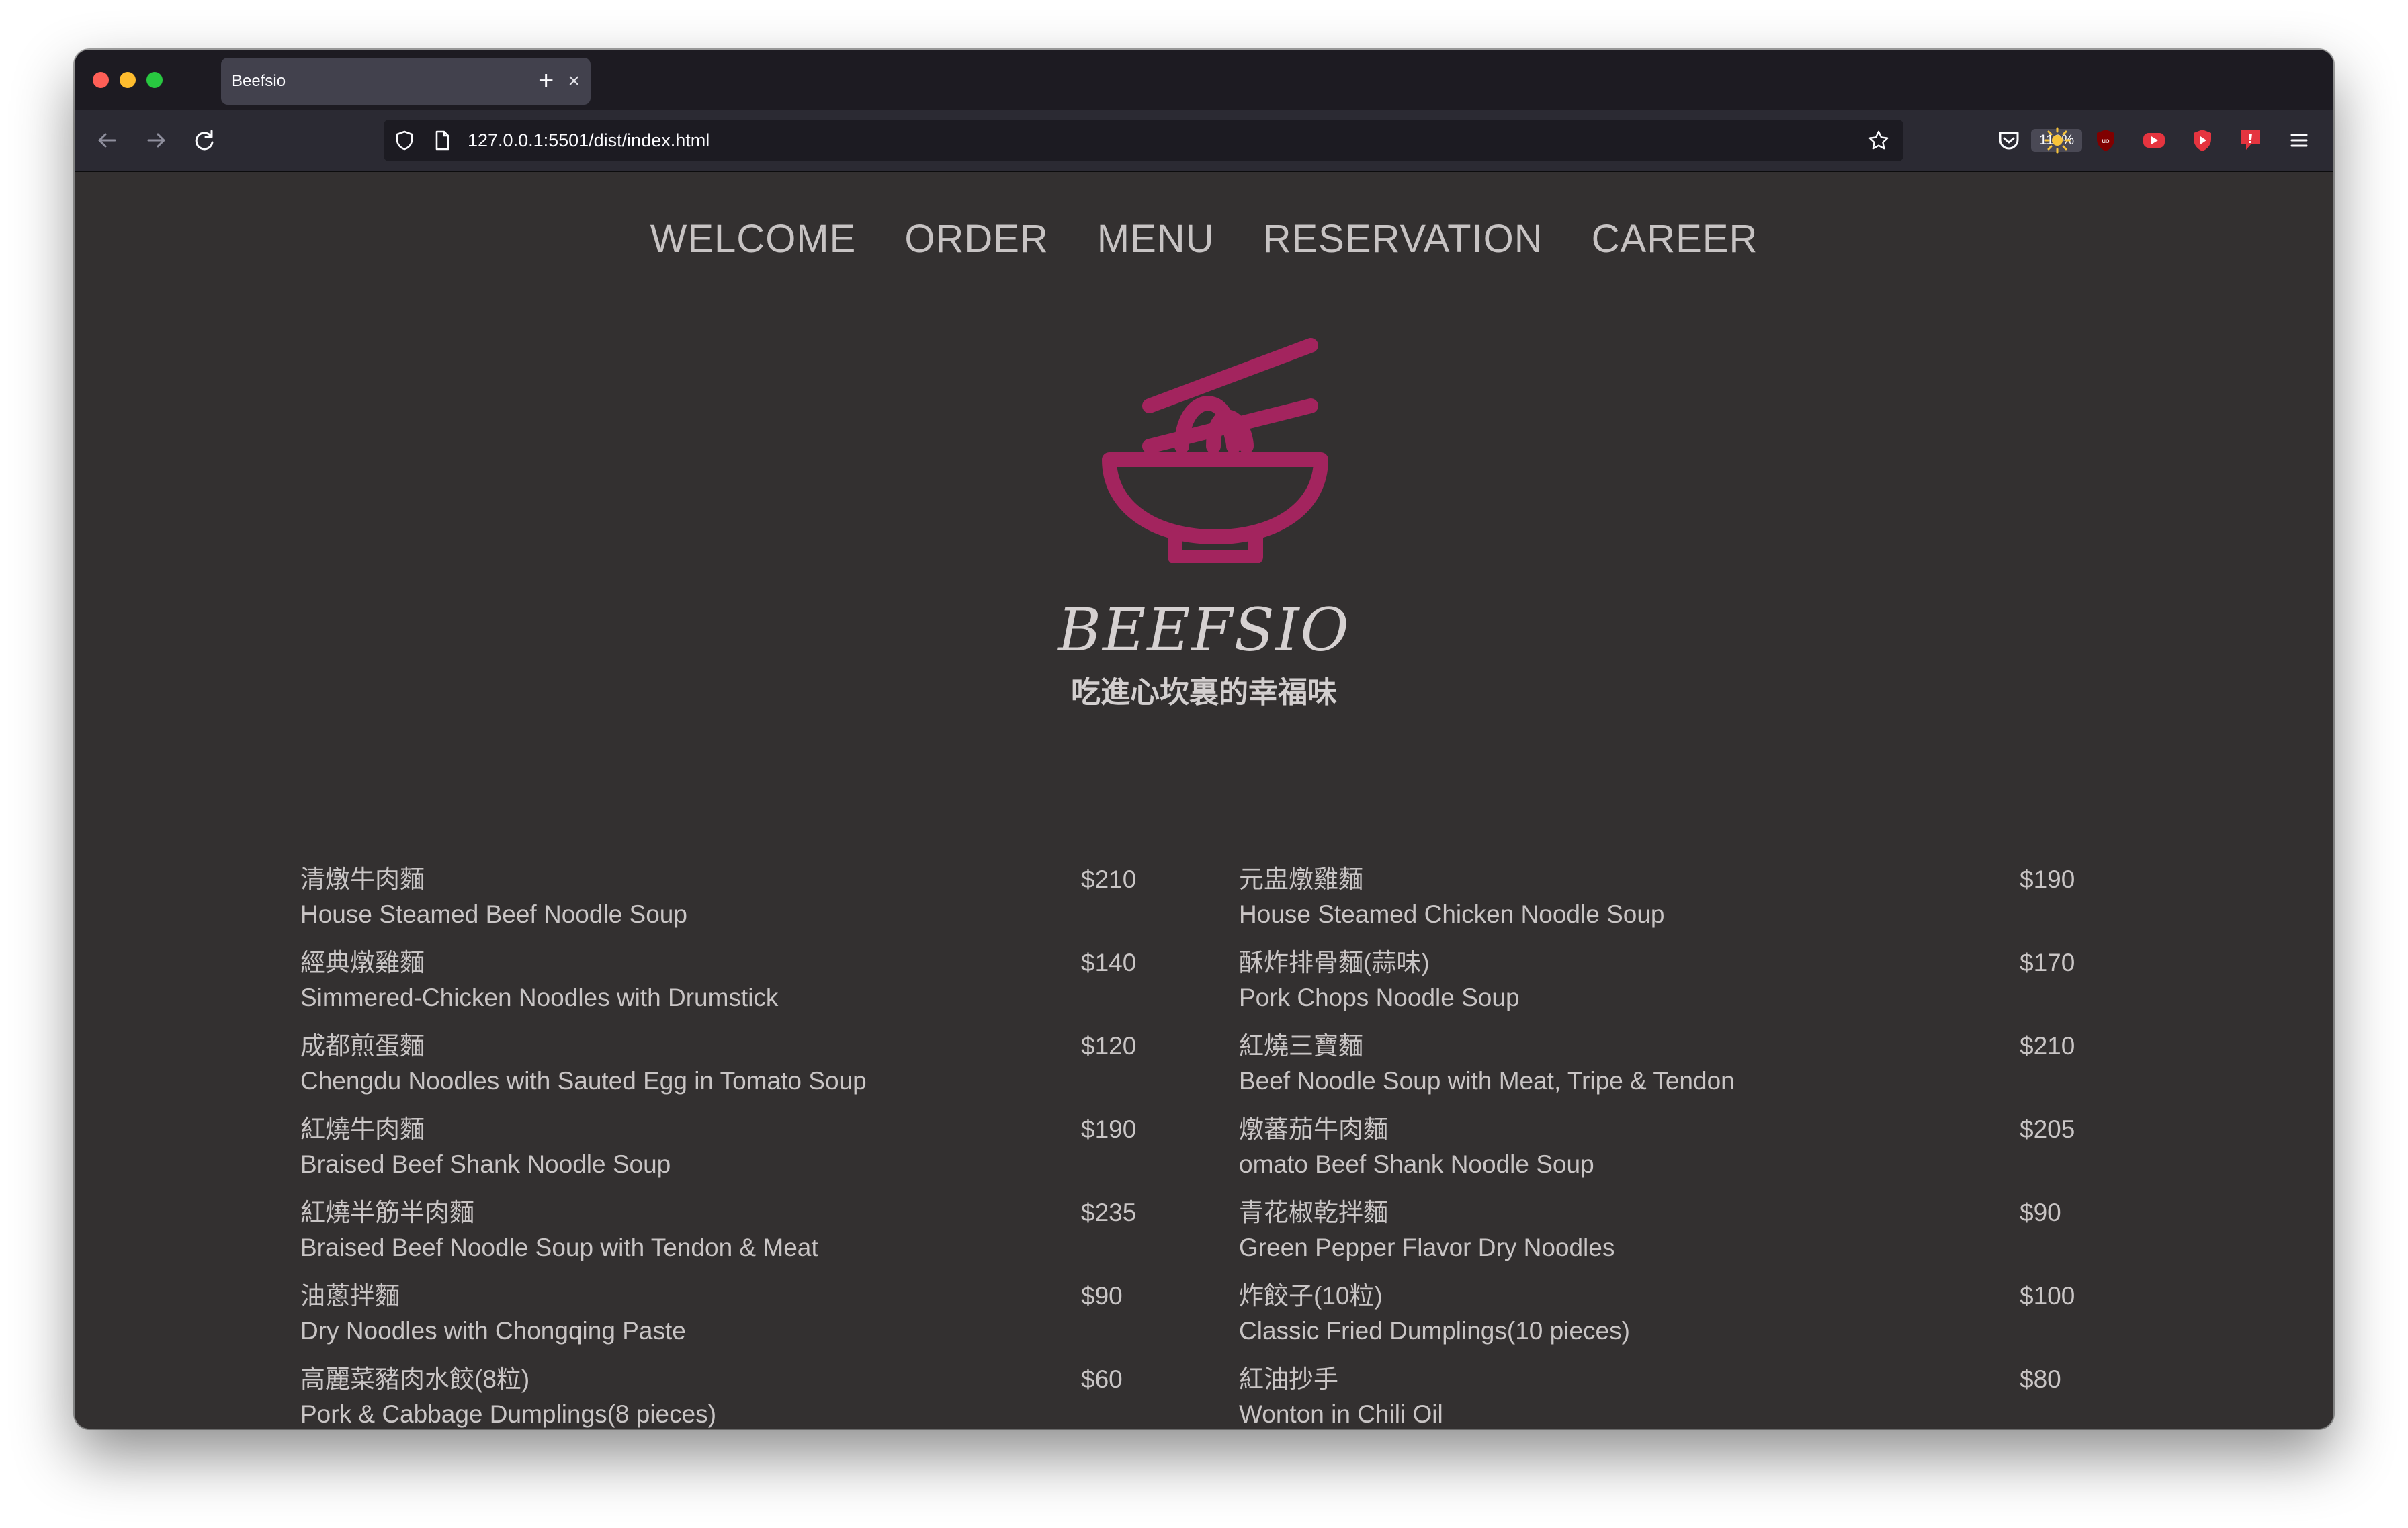 The height and width of the screenshot is (1528, 2408). Describe the element at coordinates (1341, 1414) in the screenshot. I see `menu-item-en-name: Wonton in Chili Oil` at that location.